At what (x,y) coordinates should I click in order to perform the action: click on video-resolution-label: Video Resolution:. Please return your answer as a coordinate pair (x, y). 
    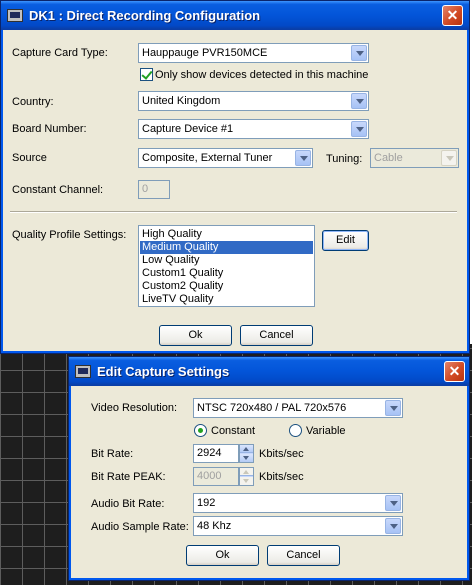
    Looking at the image, I should click on (134, 408).